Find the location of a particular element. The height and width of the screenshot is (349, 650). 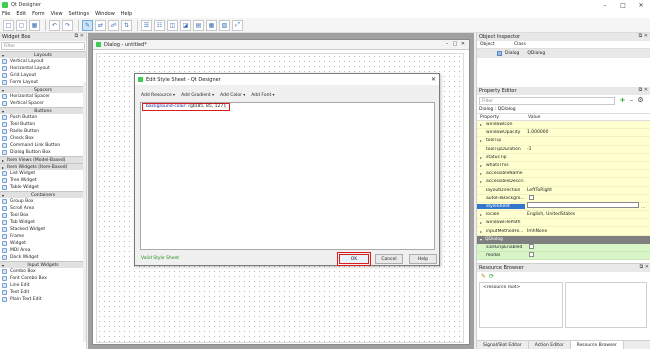

resource-tree: <resource root> is located at coordinates (521, 305).